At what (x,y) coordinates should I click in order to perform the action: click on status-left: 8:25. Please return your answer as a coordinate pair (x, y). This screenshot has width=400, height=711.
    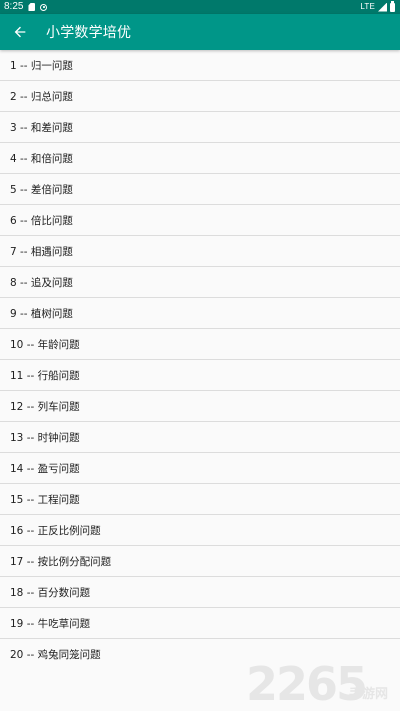
    Looking at the image, I should click on (26, 7).